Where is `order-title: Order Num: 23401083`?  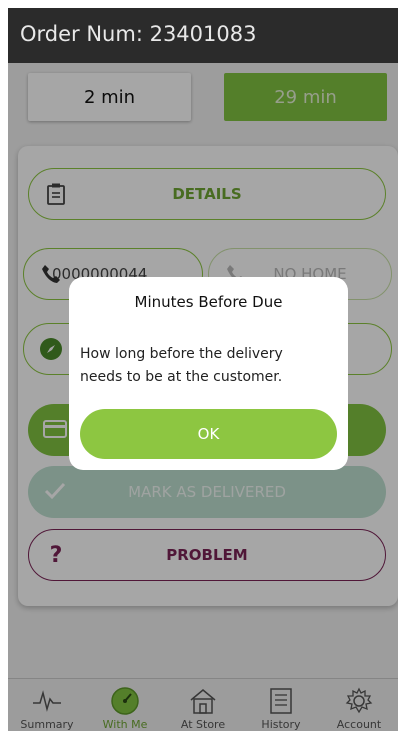 order-title: Order Num: 23401083 is located at coordinates (138, 34).